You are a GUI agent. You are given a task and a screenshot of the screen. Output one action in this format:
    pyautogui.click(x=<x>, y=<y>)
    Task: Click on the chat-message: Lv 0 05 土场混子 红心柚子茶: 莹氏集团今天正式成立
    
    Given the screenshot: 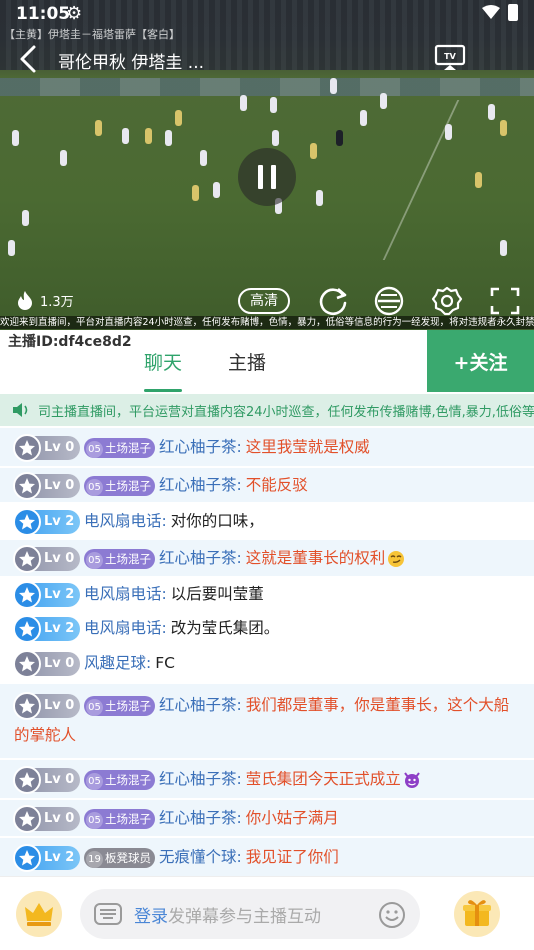 What is the action you would take?
    pyautogui.click(x=267, y=779)
    